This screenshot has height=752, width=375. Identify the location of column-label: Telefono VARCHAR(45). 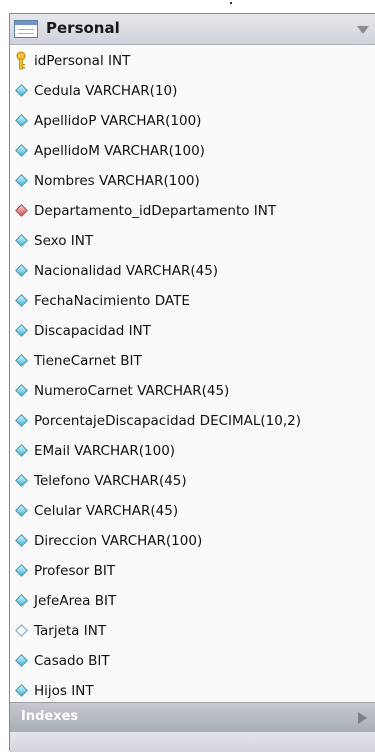
(110, 481).